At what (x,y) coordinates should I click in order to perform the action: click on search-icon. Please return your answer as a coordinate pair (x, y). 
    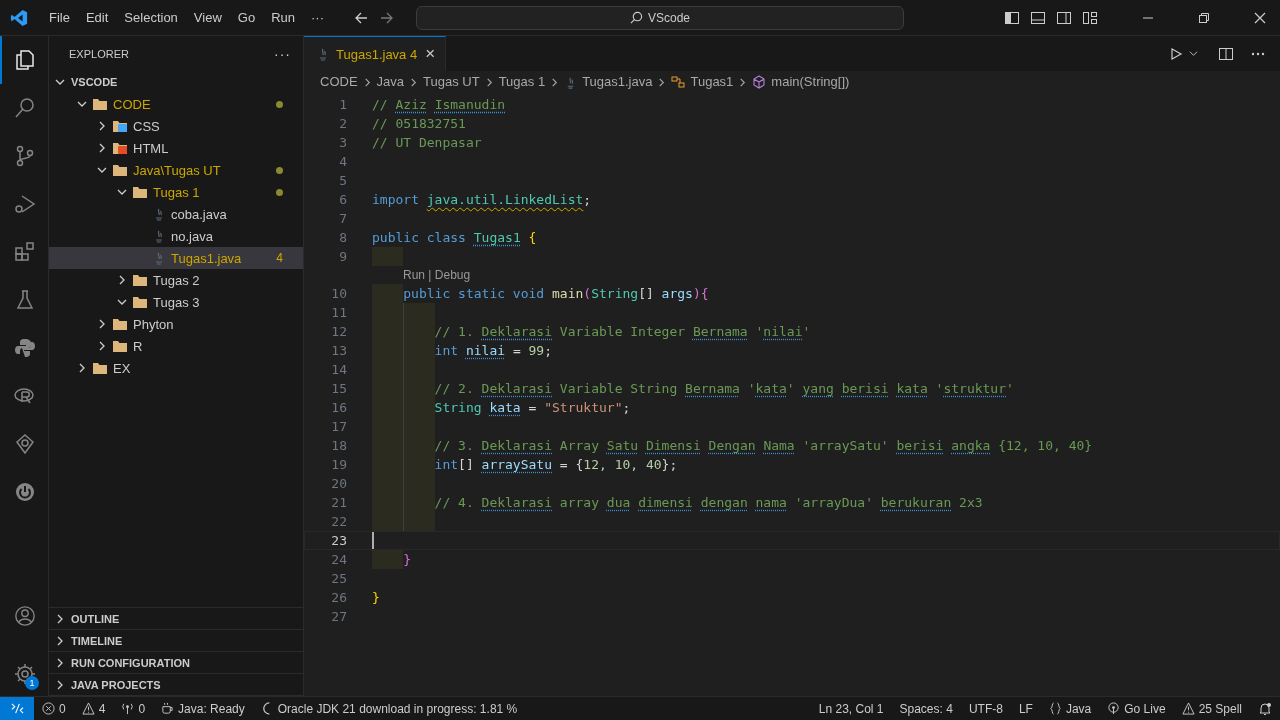
    Looking at the image, I should click on (636, 17).